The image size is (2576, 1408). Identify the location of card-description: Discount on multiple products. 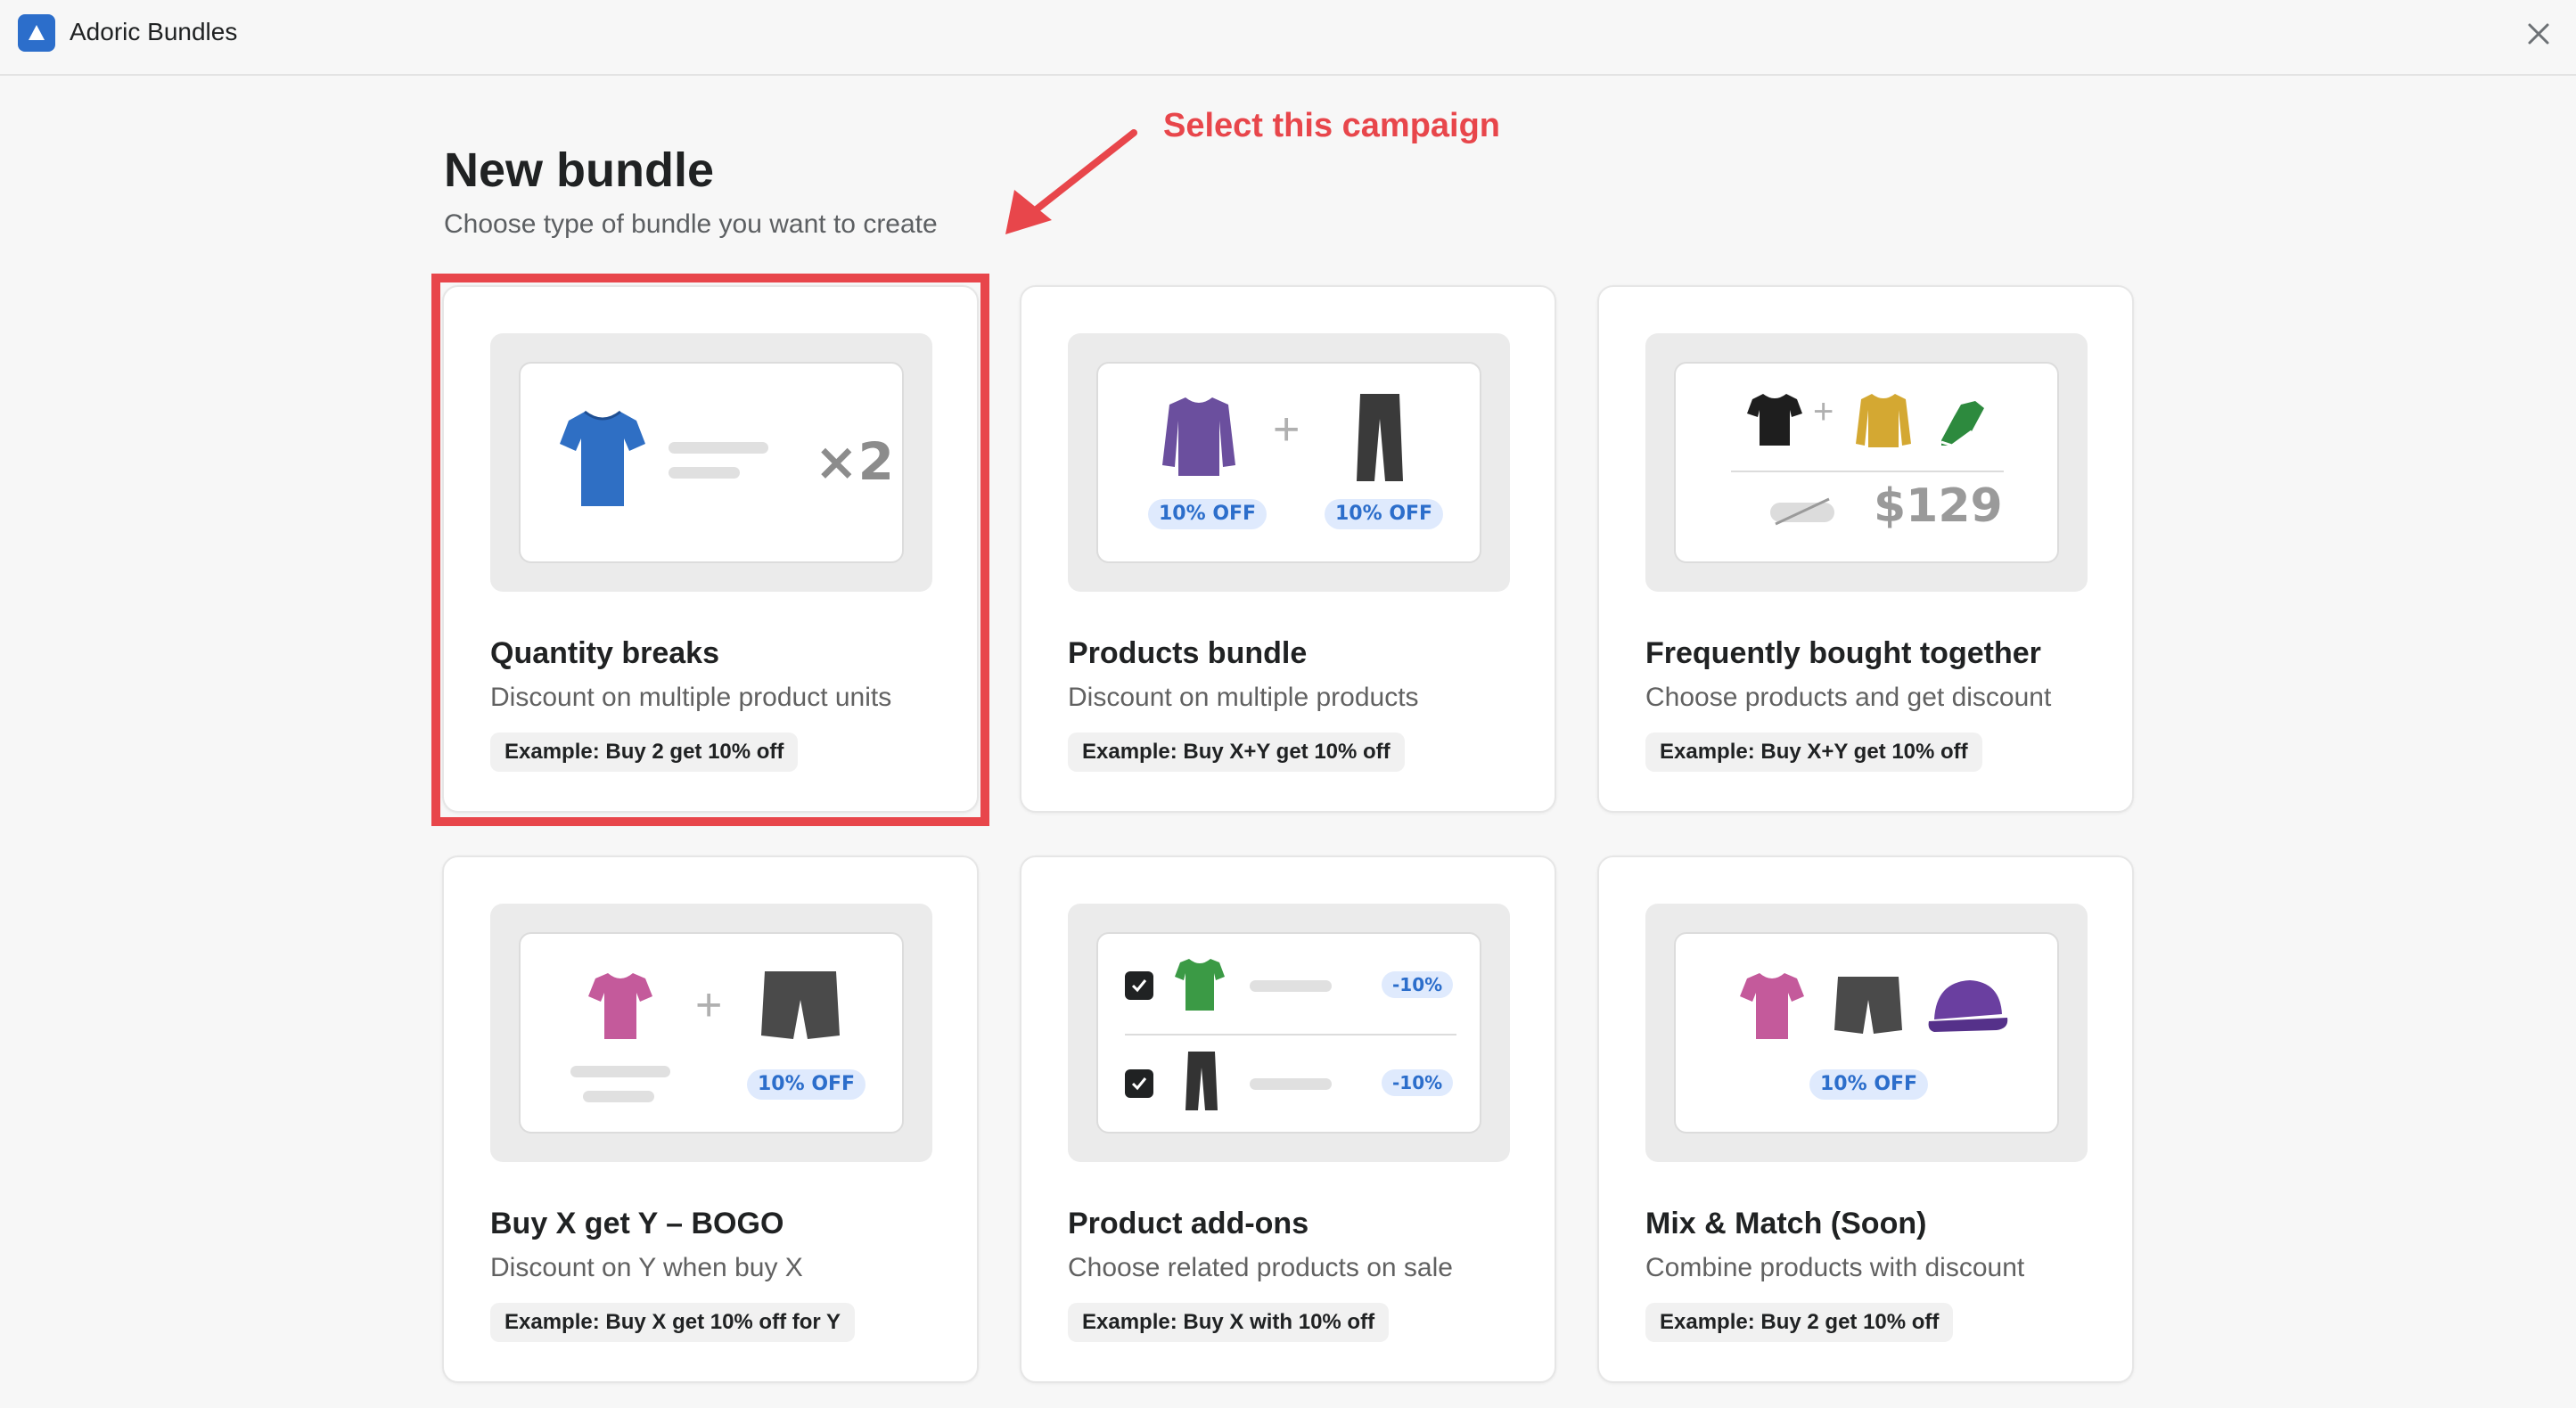
(1243, 697).